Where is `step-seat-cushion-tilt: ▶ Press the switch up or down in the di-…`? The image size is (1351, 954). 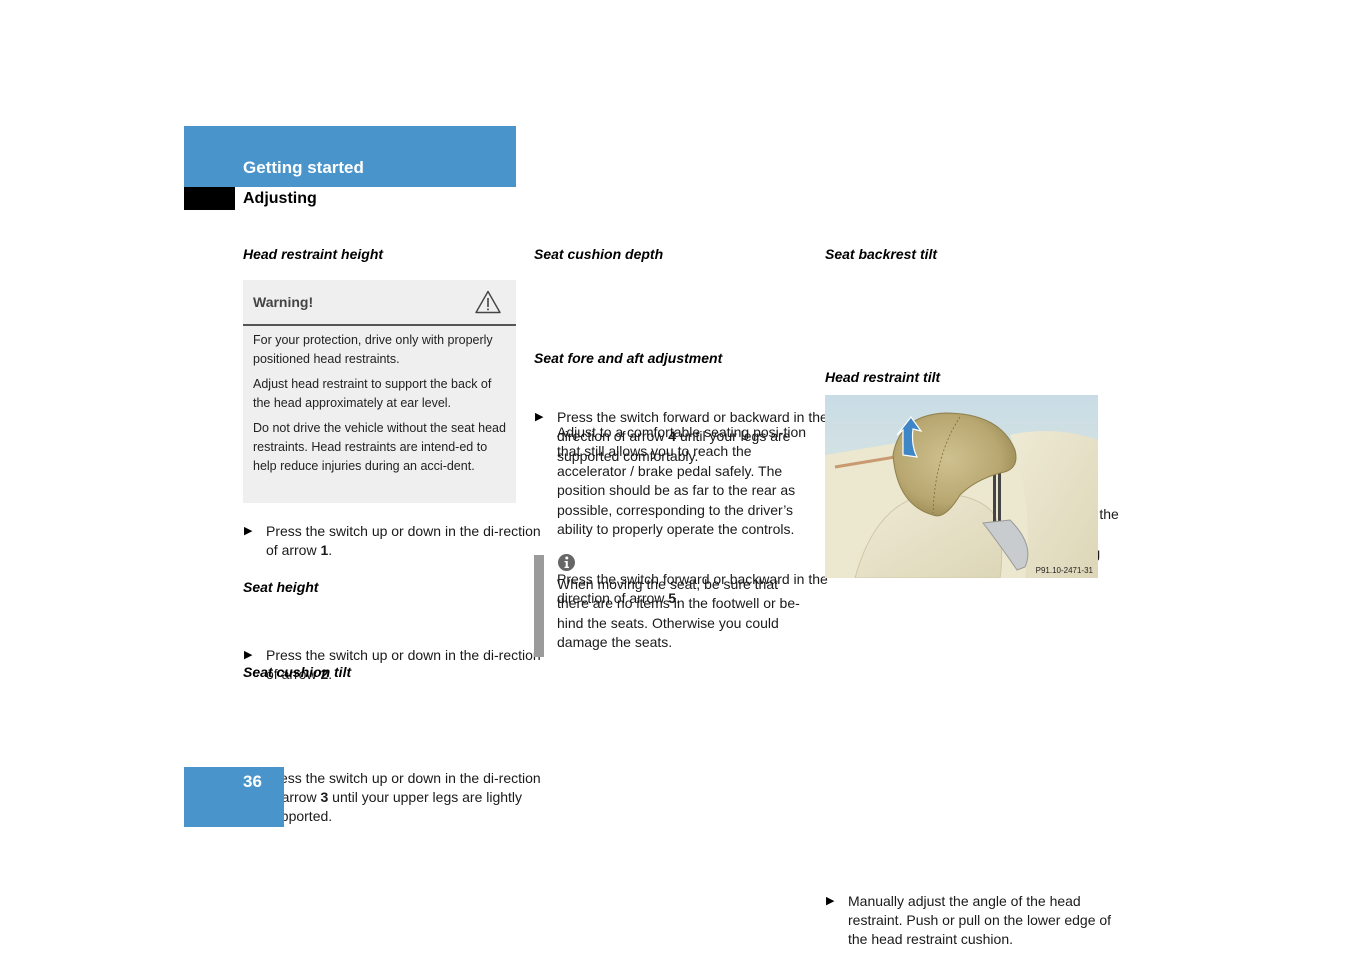
step-seat-cushion-tilt: ▶ Press the switch up or down in the di-… is located at coordinates (392, 798).